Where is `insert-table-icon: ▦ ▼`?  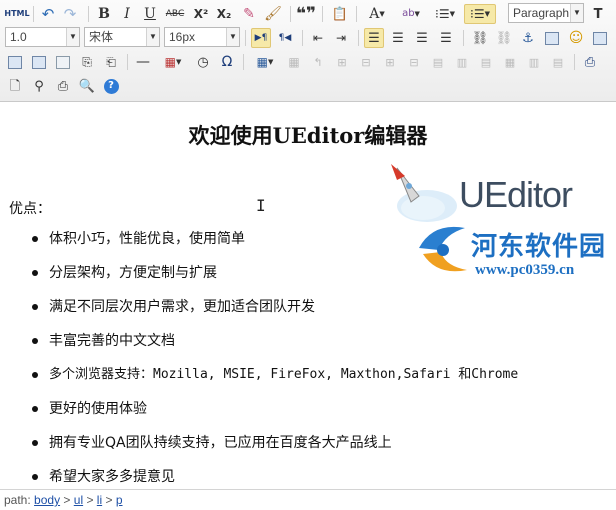 insert-table-icon: ▦ ▼ is located at coordinates (265, 62).